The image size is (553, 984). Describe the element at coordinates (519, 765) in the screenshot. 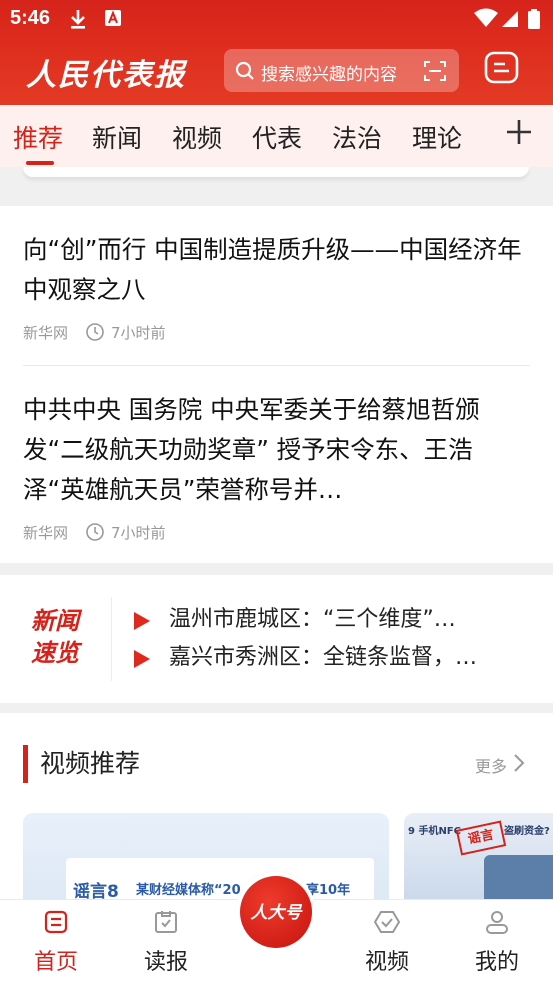

I see `chevron-right-icon` at that location.